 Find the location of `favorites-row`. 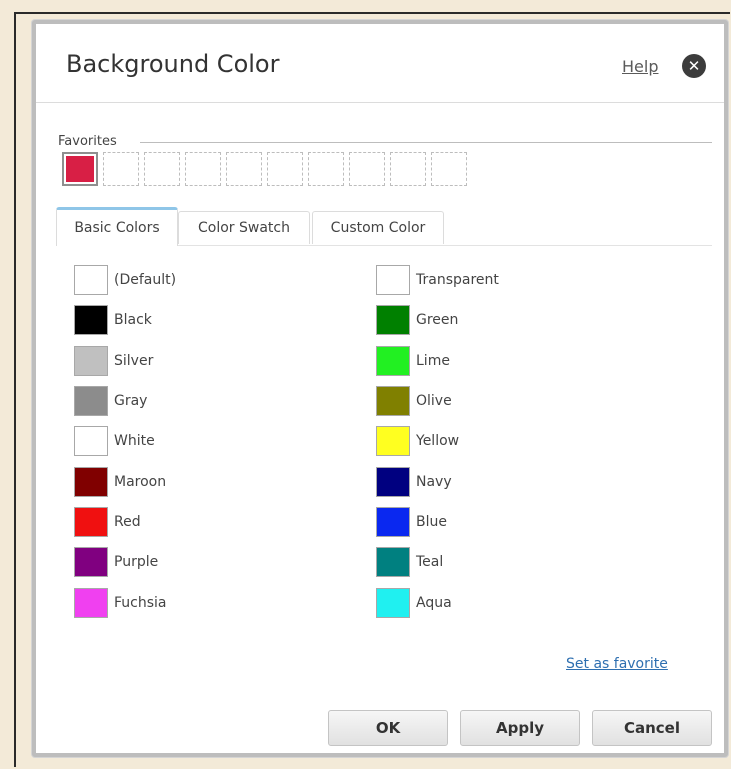

favorites-row is located at coordinates (264, 169).